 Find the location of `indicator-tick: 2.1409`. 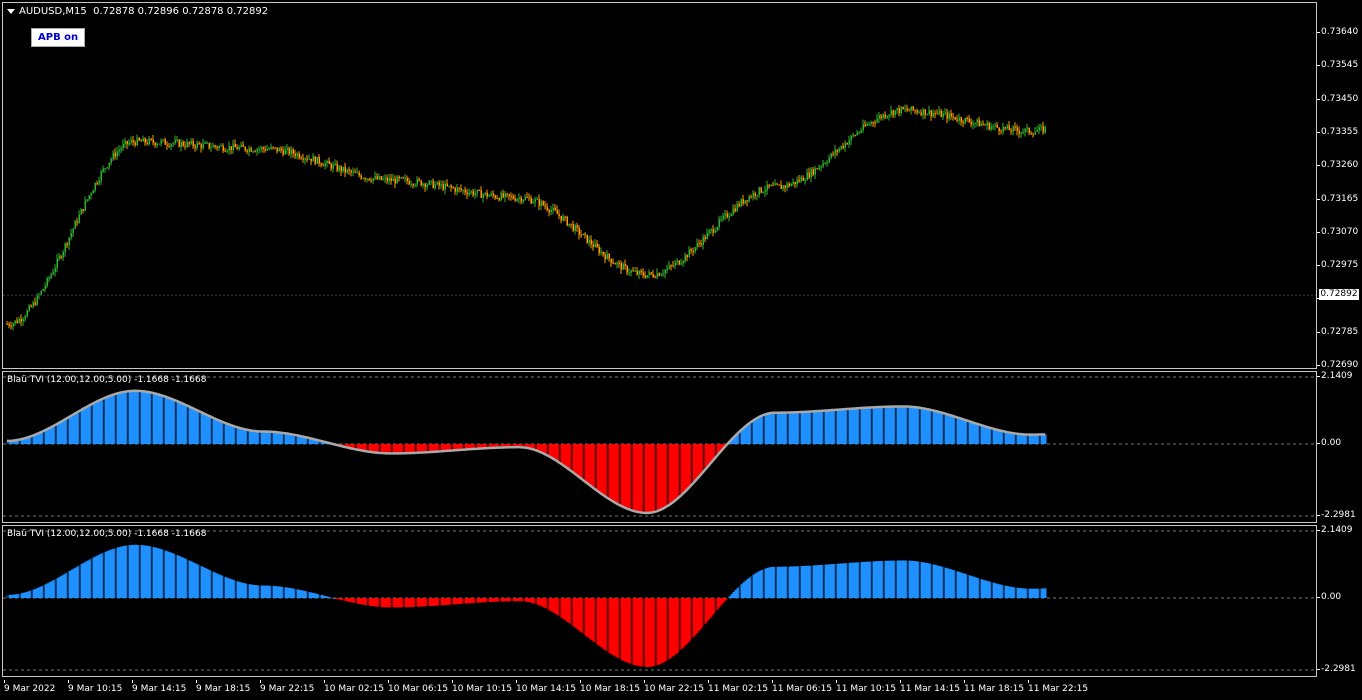

indicator-tick: 2.1409 is located at coordinates (1335, 376).